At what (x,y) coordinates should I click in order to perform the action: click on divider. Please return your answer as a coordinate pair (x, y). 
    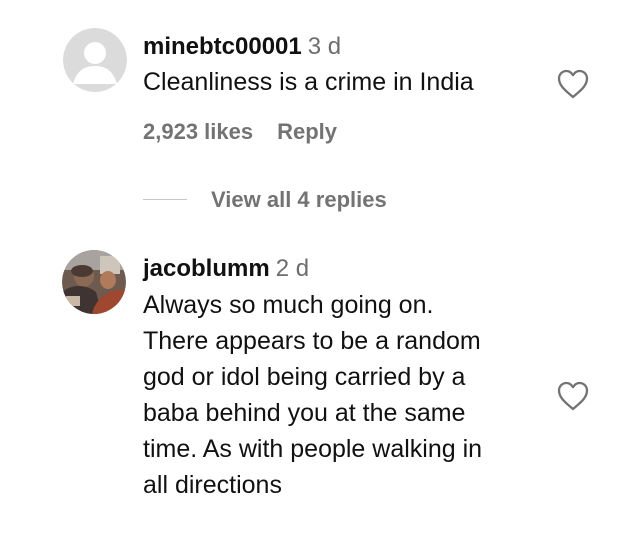
    Looking at the image, I should click on (165, 199).